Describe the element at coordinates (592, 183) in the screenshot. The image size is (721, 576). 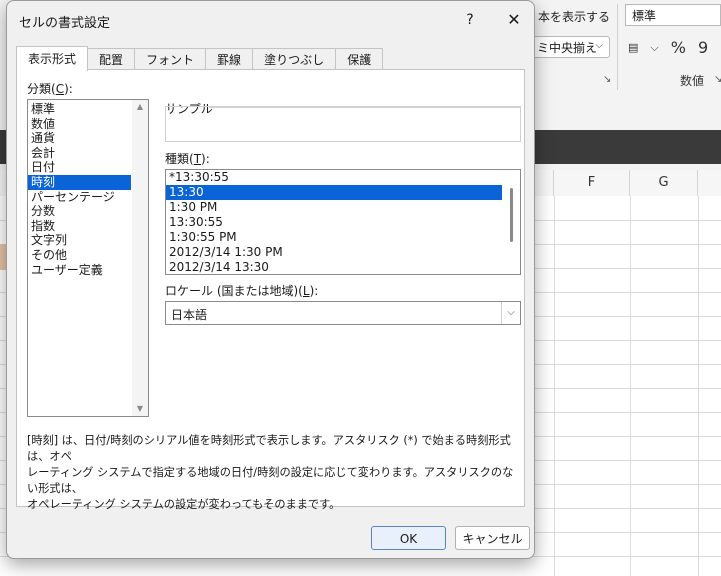
I see `column-header-f: F` at that location.